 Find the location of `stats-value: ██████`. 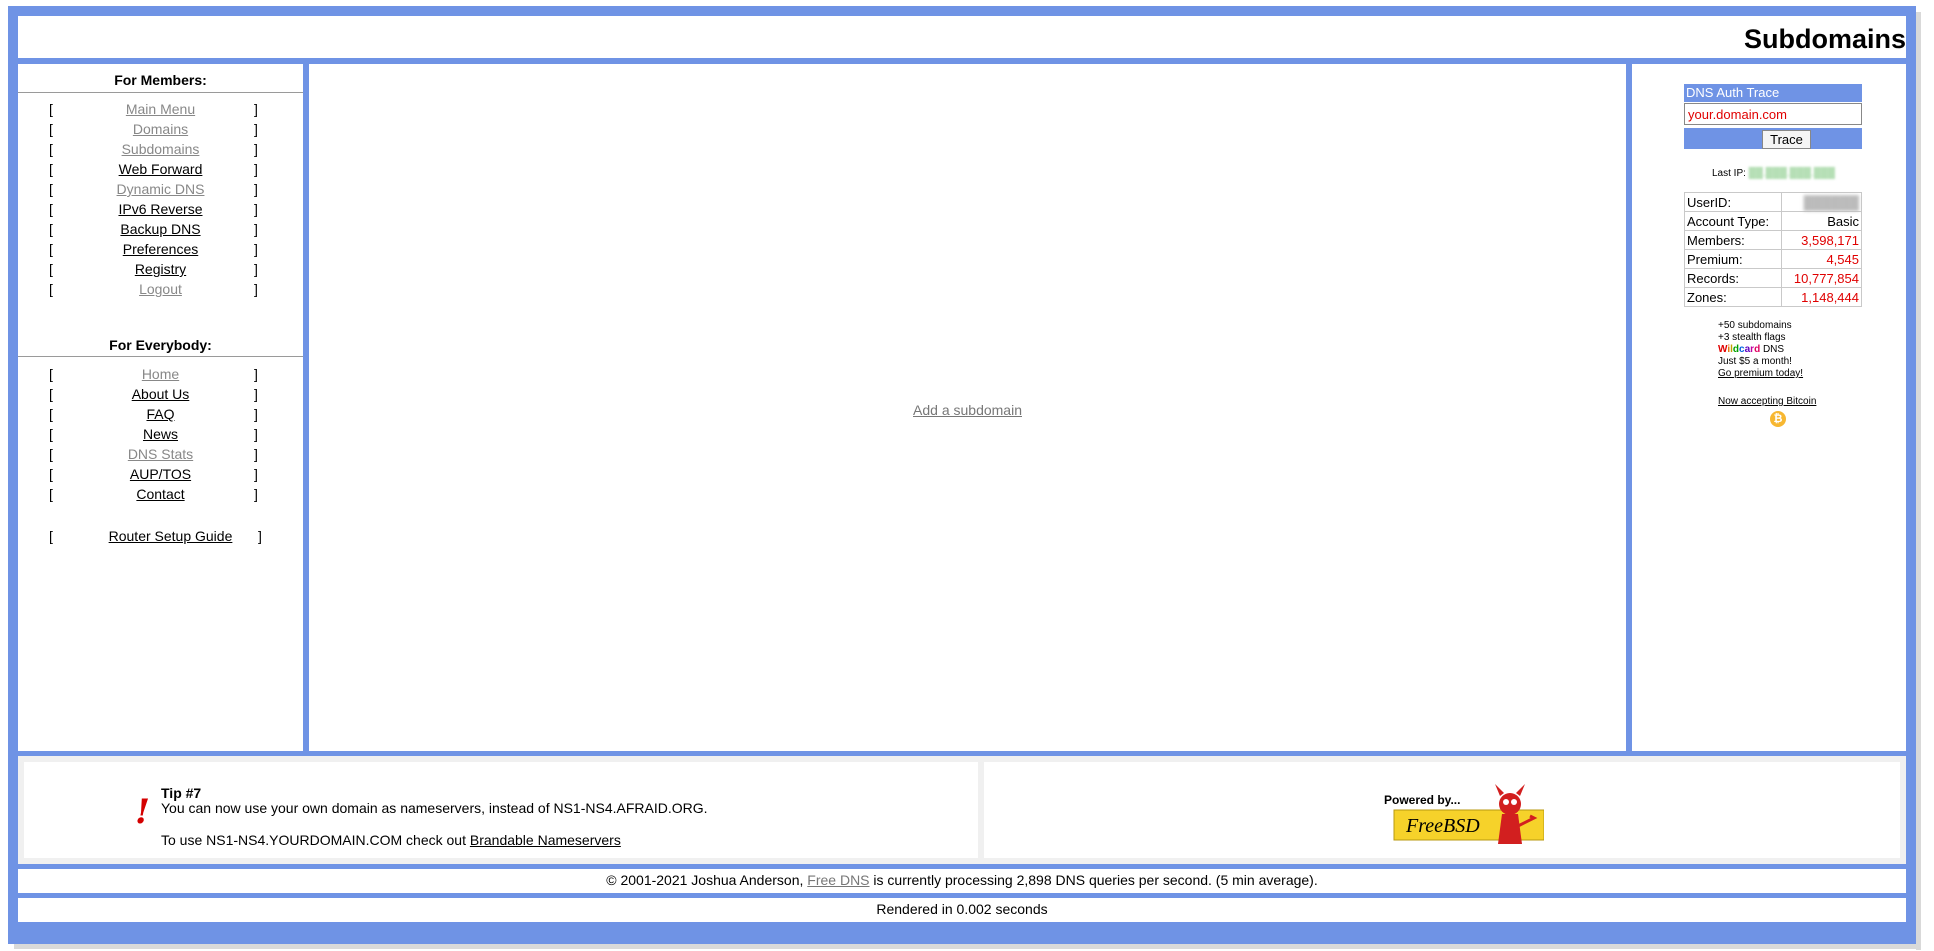

stats-value: ██████ is located at coordinates (1821, 202).